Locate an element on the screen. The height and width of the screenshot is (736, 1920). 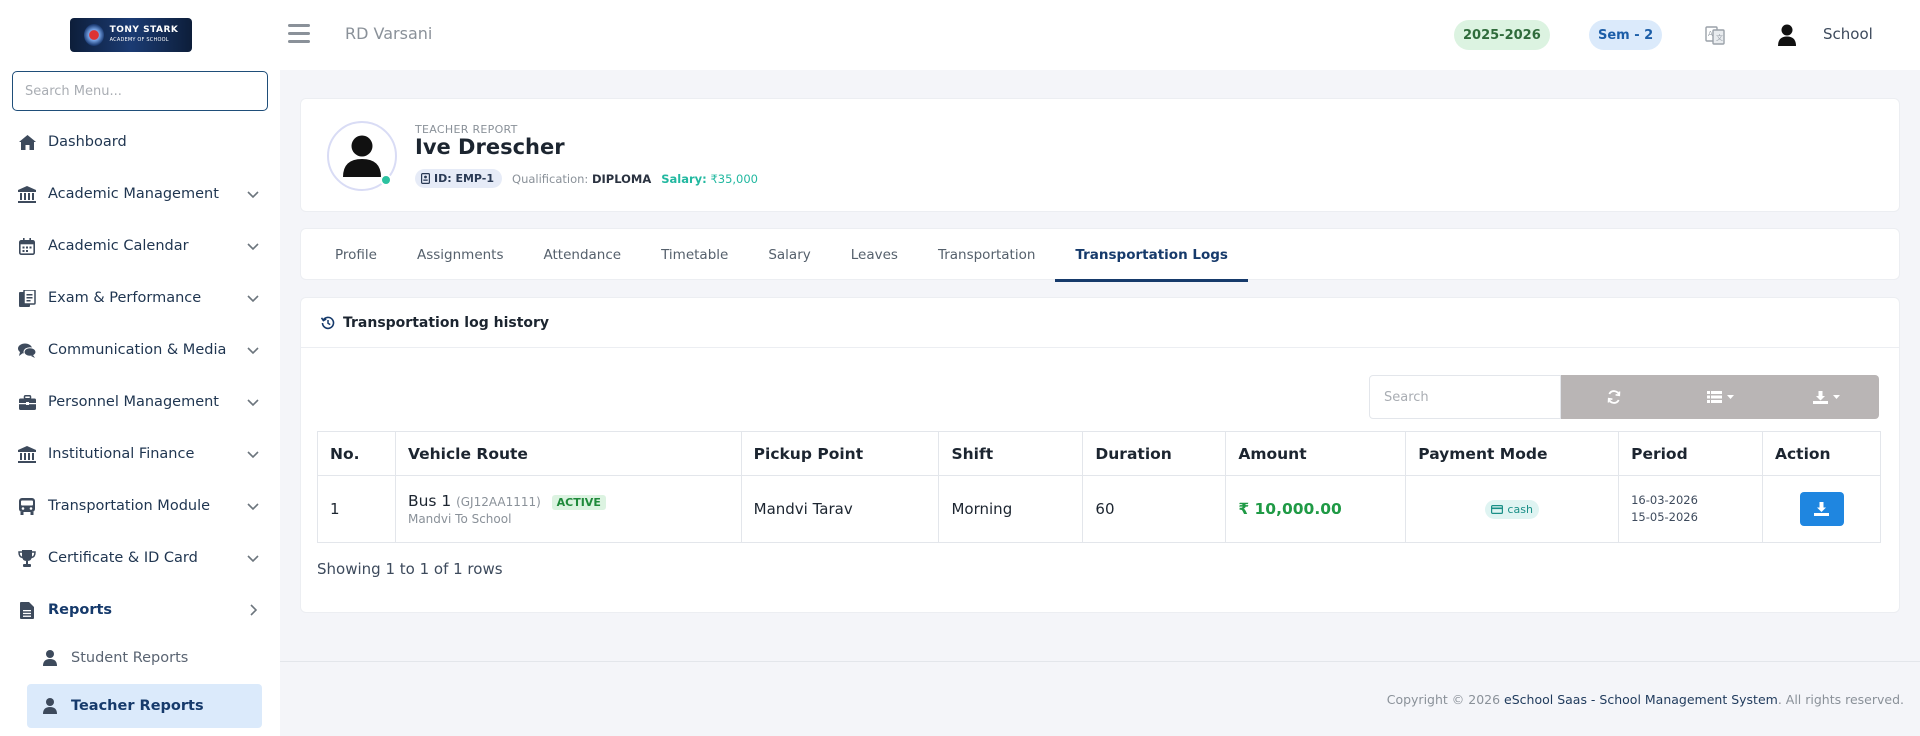
column-header: Shift is located at coordinates (1011, 453).